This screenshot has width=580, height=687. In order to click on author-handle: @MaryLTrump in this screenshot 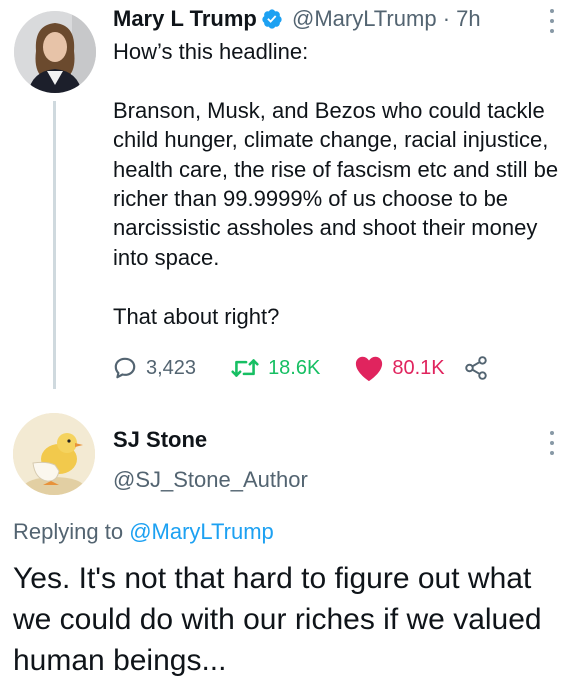, I will do `click(364, 18)`.